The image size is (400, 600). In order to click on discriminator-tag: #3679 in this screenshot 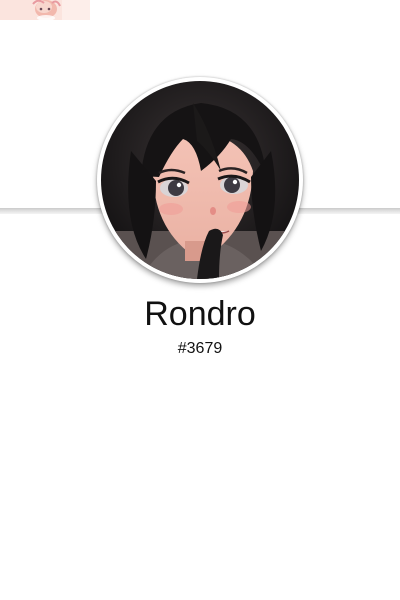, I will do `click(200, 348)`.